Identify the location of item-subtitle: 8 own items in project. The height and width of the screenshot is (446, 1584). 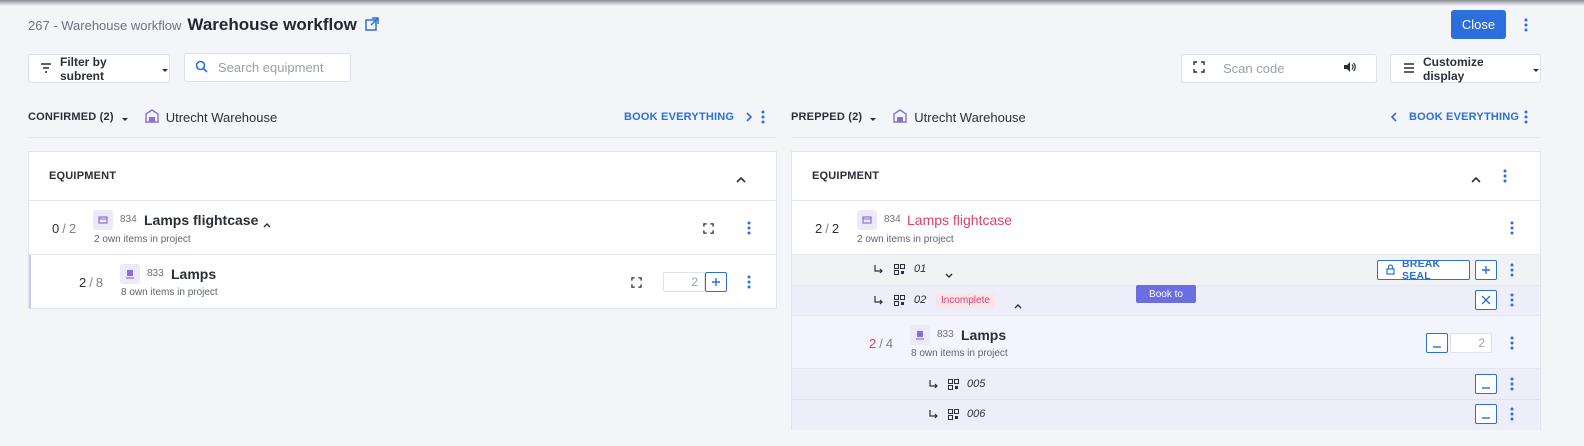
(169, 292).